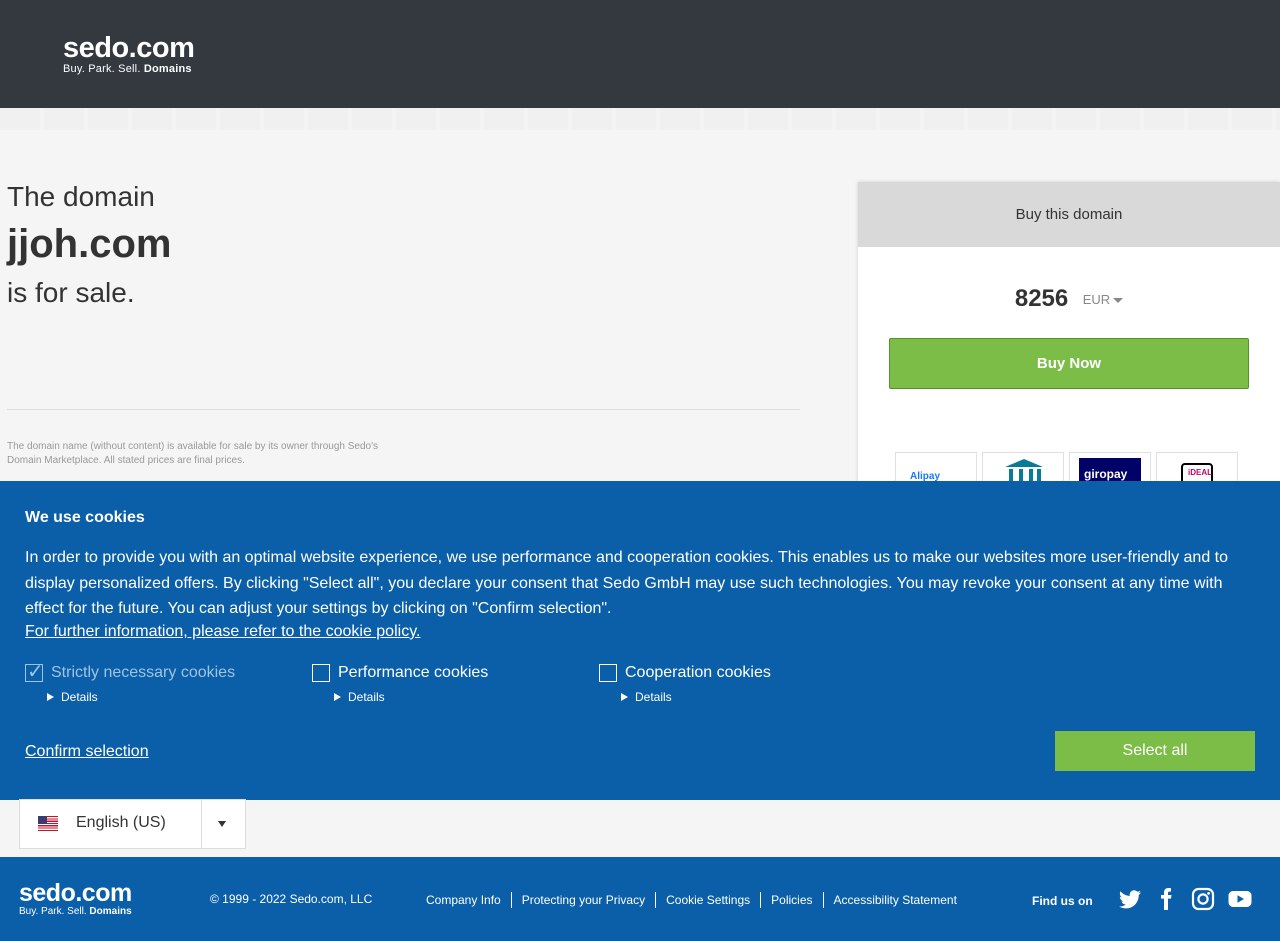 This screenshot has width=1280, height=941. What do you see at coordinates (75, 911) in the screenshot?
I see `footer-logo-tagline: Buy. Park. Sell. Domains` at bounding box center [75, 911].